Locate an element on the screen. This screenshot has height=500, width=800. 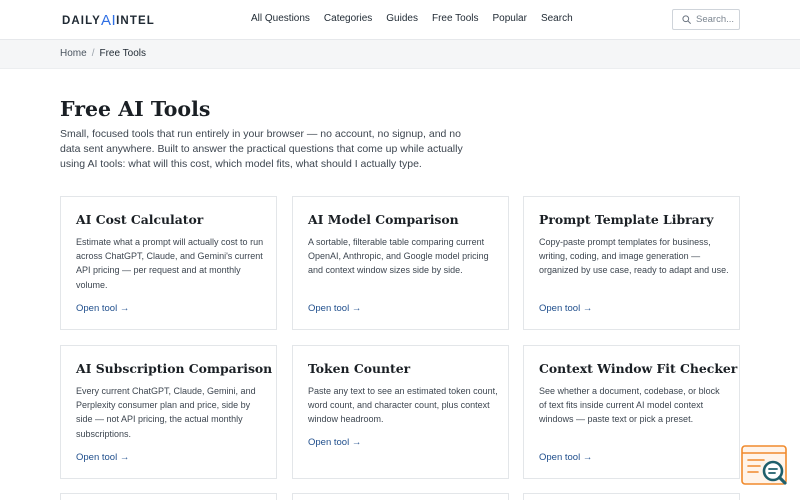
magnifier-chat-widget-icon is located at coordinates (764, 465).